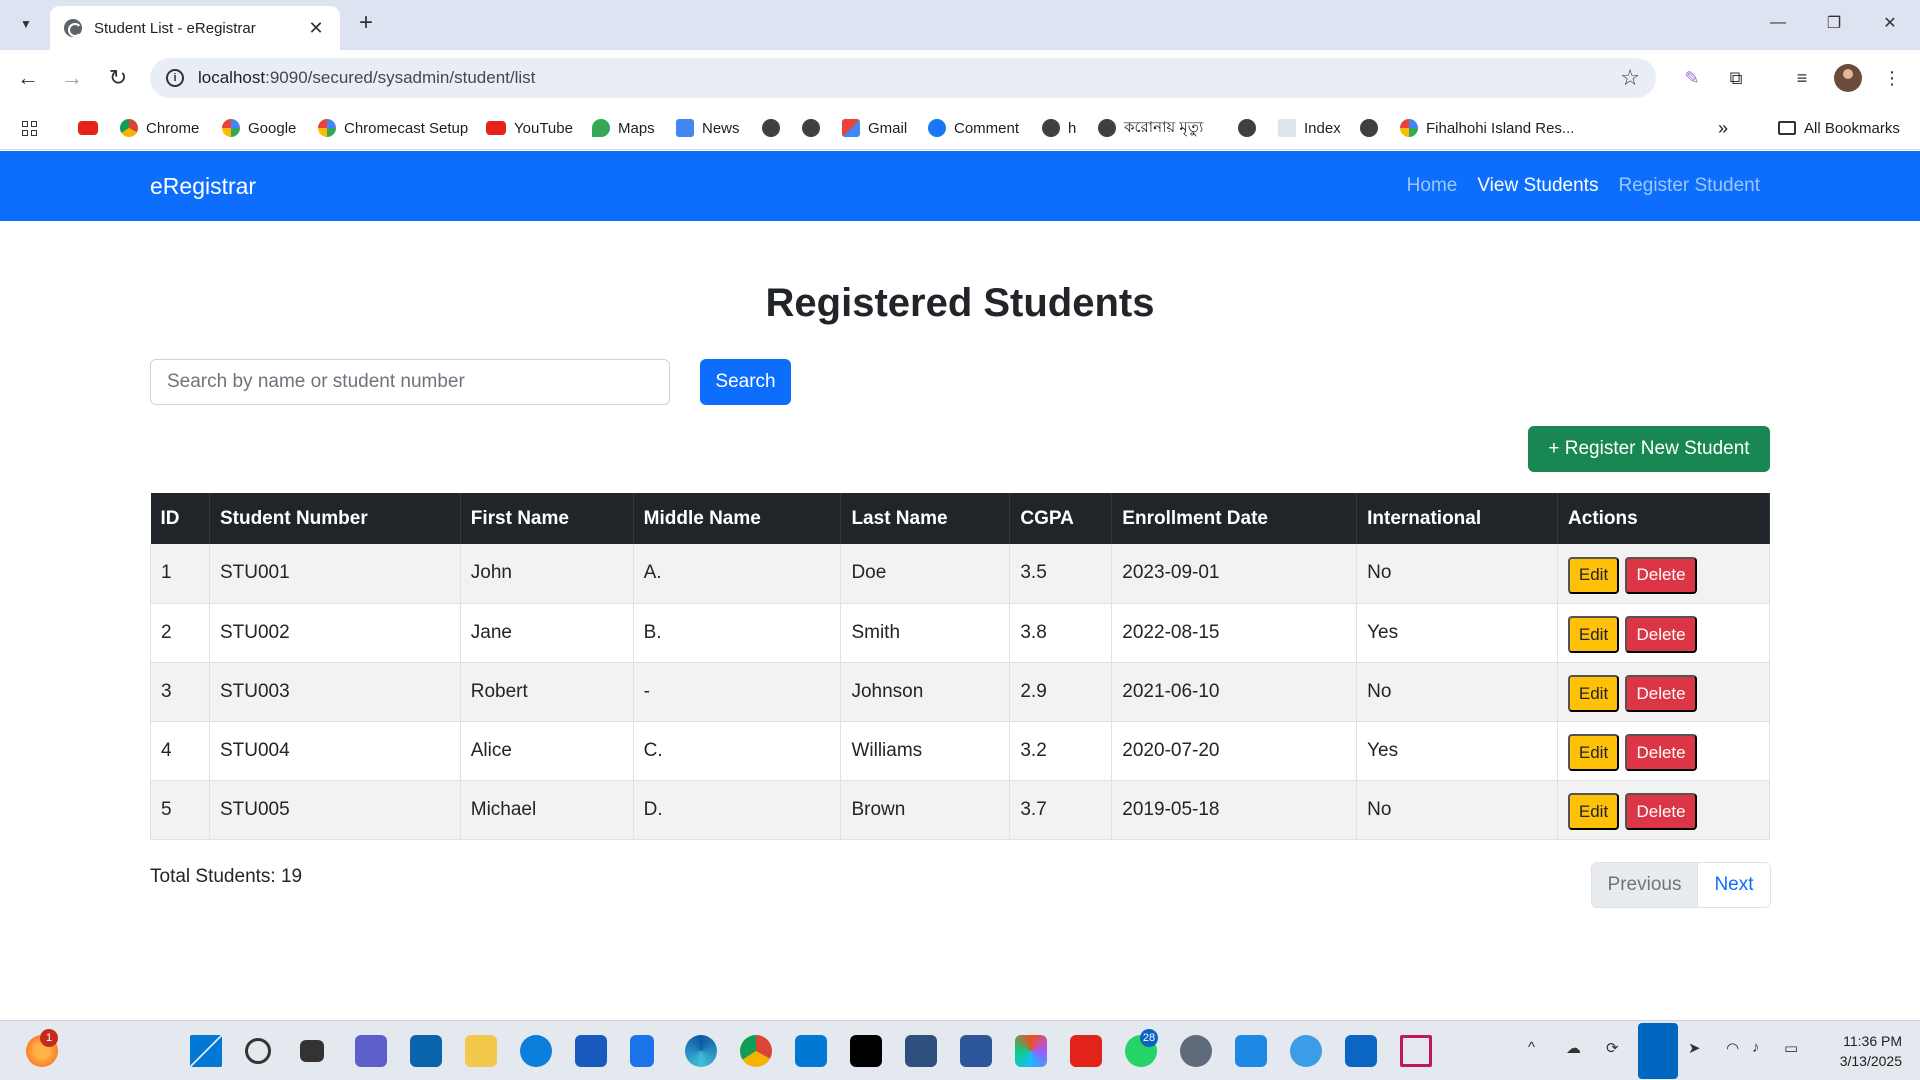 This screenshot has width=1920, height=1080. I want to click on brand-logo: eRegistrar, so click(203, 186).